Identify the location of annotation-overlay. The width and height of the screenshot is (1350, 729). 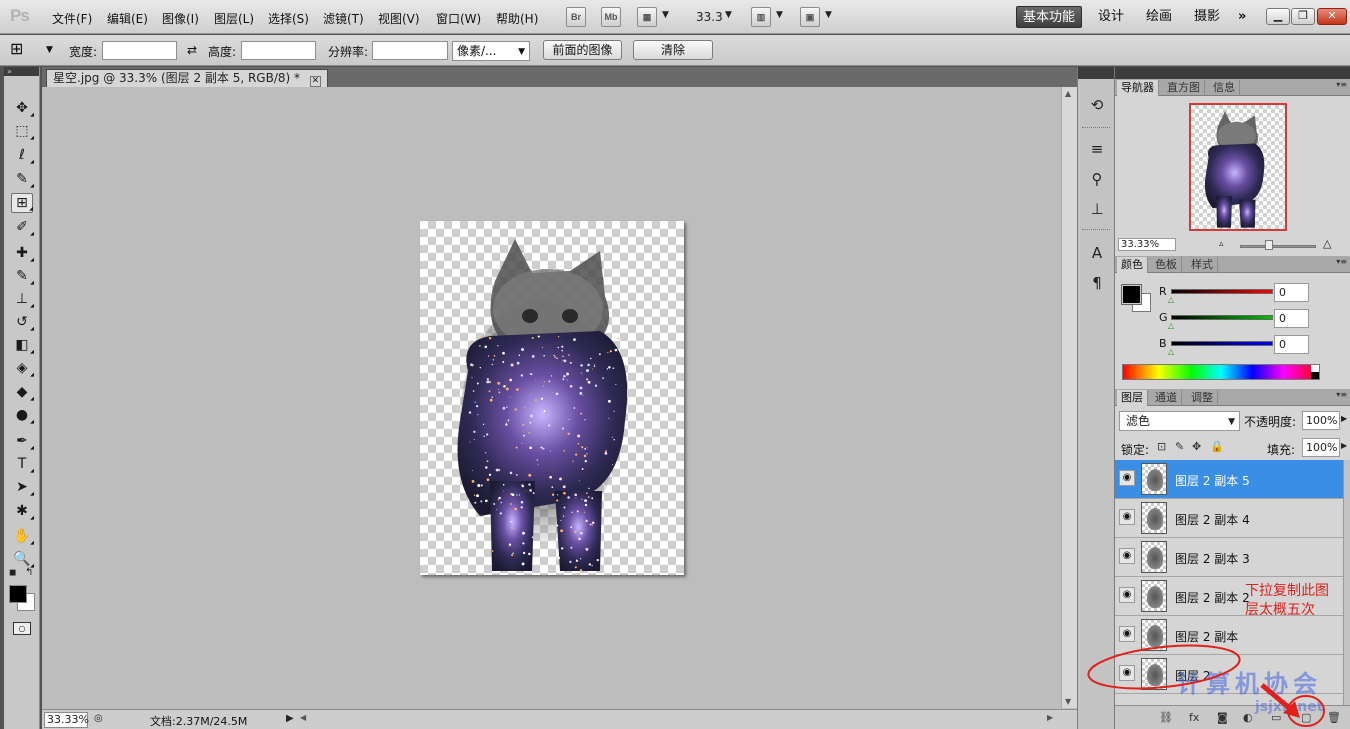
(1206, 685).